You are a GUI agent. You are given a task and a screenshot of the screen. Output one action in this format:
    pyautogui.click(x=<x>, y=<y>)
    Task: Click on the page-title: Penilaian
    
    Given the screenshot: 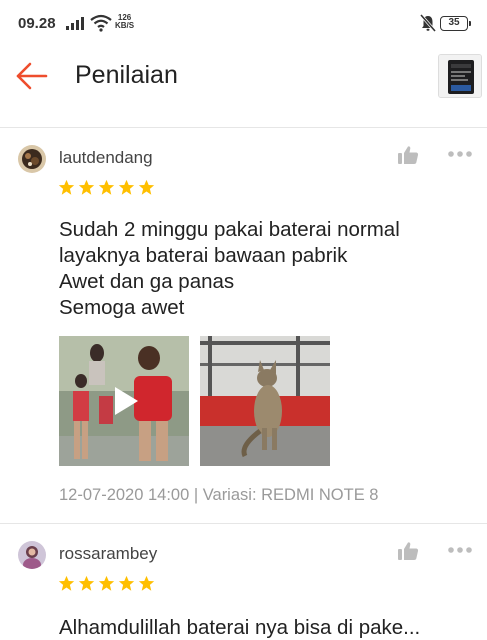 What is the action you would take?
    pyautogui.click(x=126, y=75)
    